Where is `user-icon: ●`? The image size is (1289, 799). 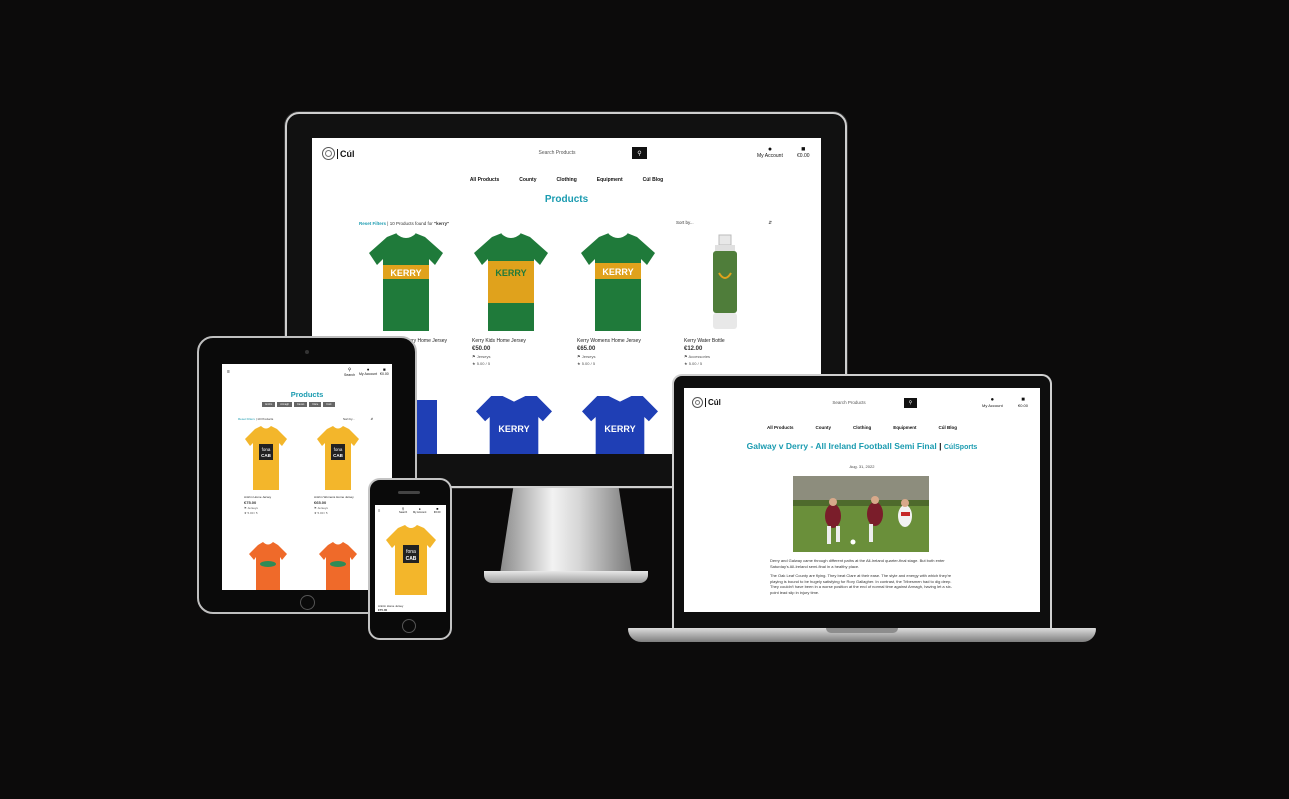
user-icon: ● is located at coordinates (770, 149).